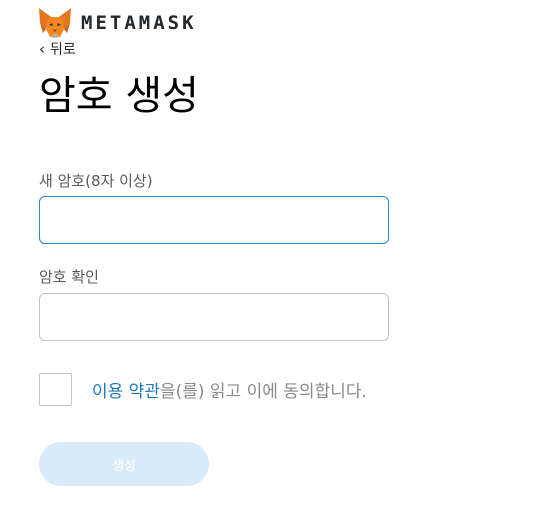  I want to click on confirm-password-input, so click(214, 317).